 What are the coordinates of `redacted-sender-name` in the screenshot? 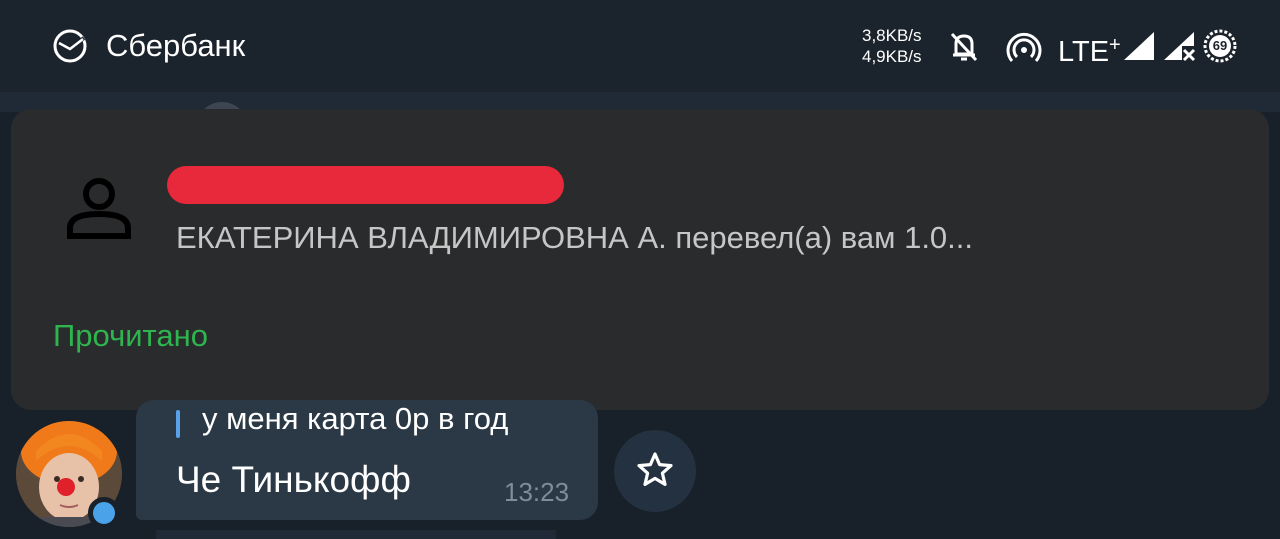 It's located at (365, 185).